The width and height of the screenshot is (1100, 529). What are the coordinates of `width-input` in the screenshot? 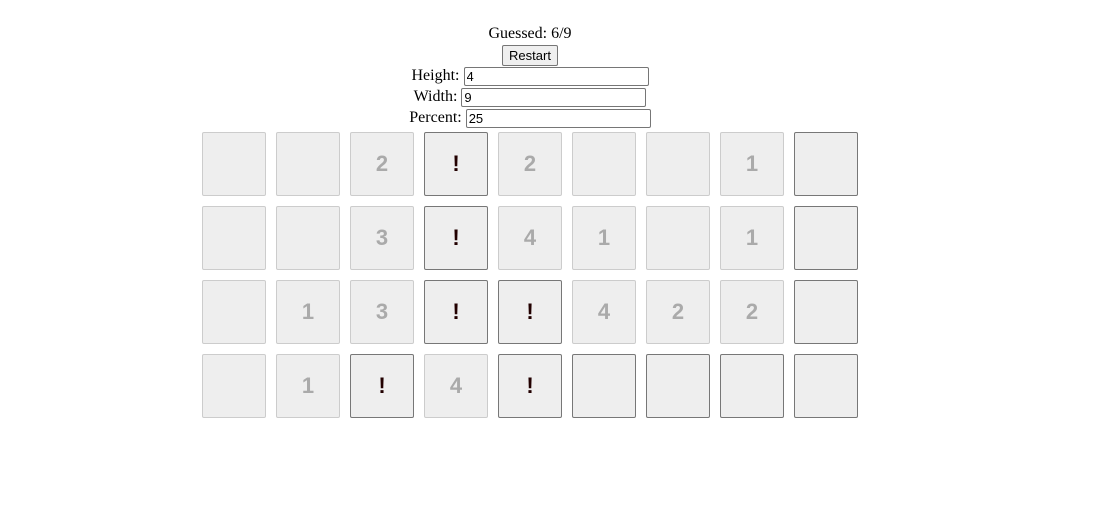 It's located at (554, 97).